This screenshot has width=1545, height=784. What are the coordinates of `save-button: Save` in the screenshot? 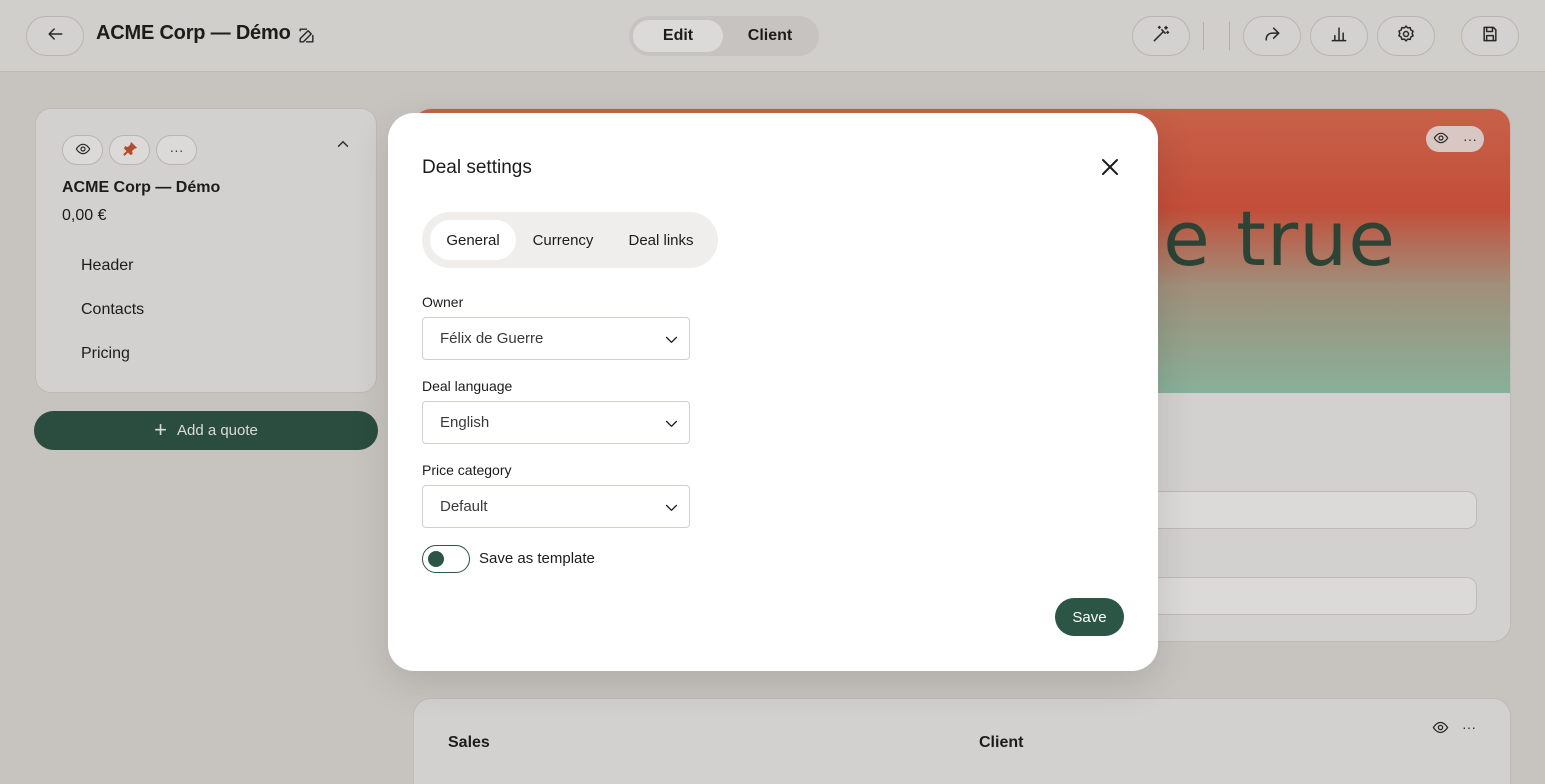 It's located at (1089, 617).